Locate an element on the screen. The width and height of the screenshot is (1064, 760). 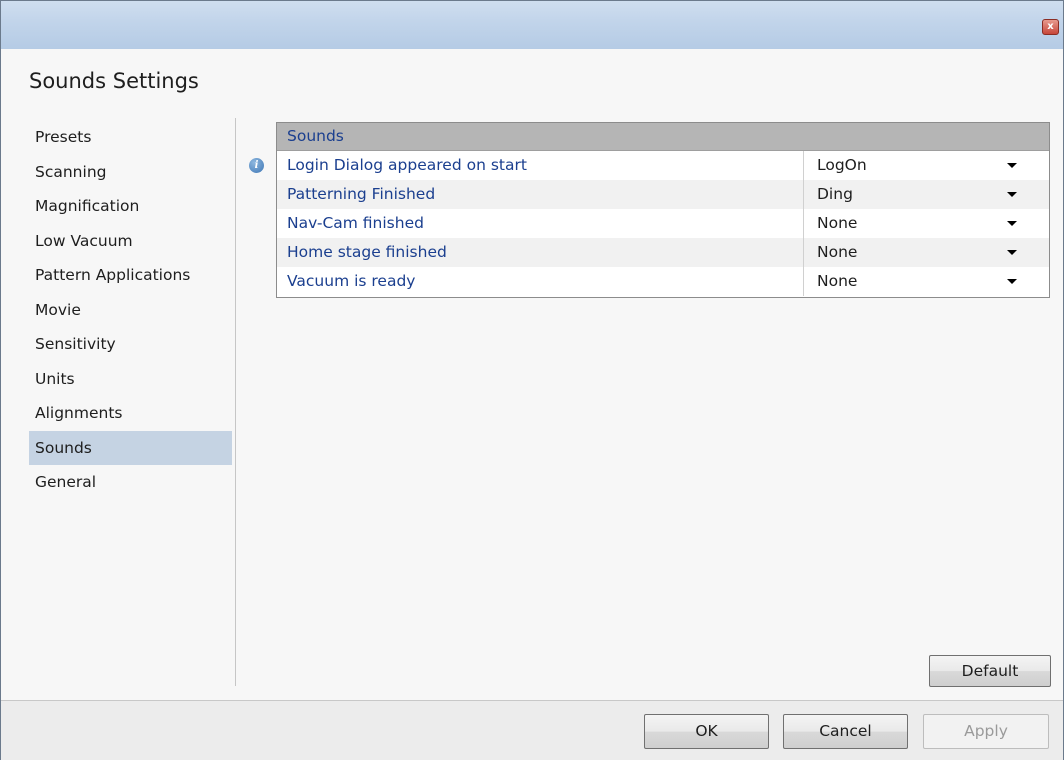
table-row: Login Dialog appeared on start LogOn is located at coordinates (663, 165).